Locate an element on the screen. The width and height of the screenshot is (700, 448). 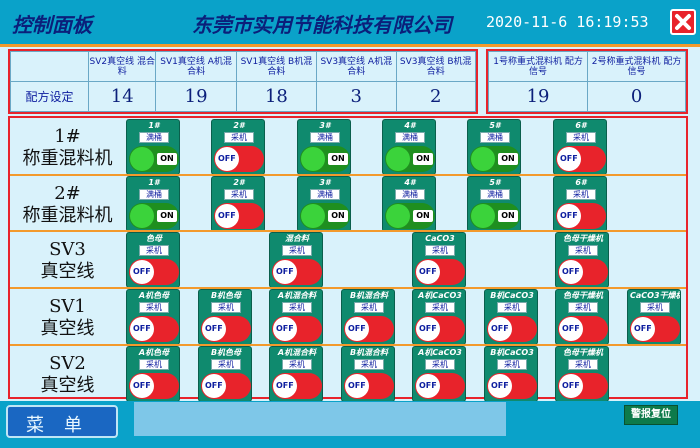
switch-title: 色母干燥机 is located at coordinates (583, 238).